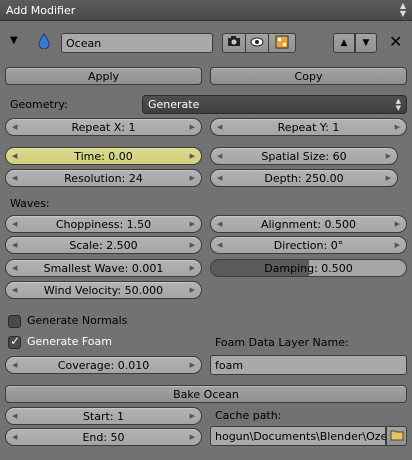  Describe the element at coordinates (304, 156) in the screenshot. I see `spatial-size-field: ◀ Spatial Size: 60 ▶` at that location.